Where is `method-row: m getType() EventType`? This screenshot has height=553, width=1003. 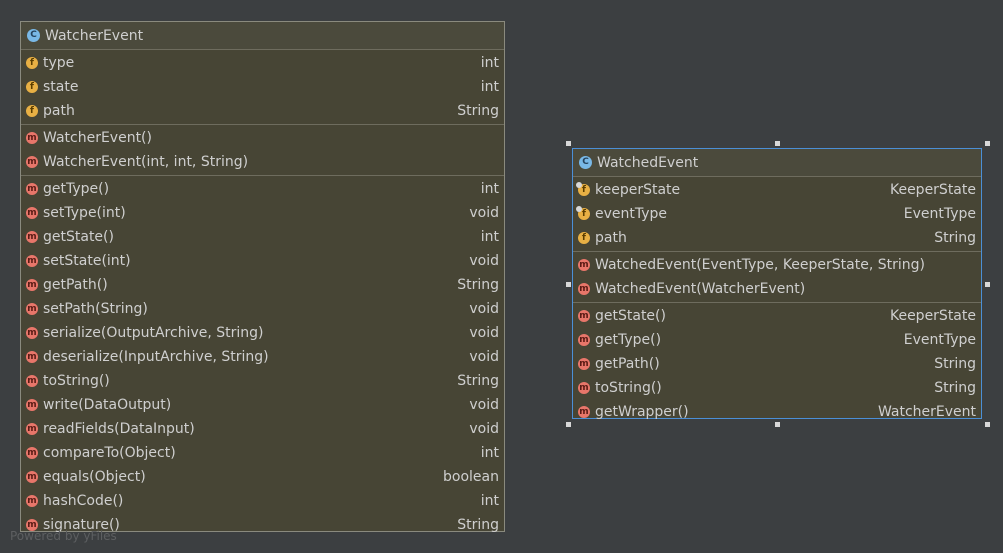
method-row: m getType() EventType is located at coordinates (777, 340).